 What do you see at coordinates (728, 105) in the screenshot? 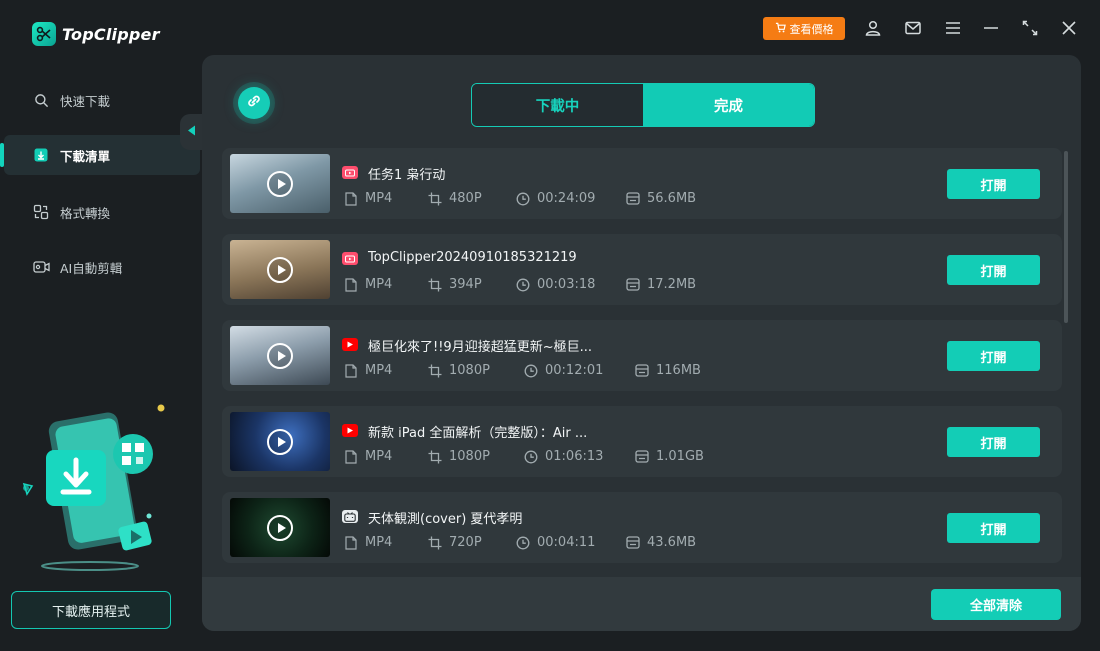
I see `tab-completed: 完成` at bounding box center [728, 105].